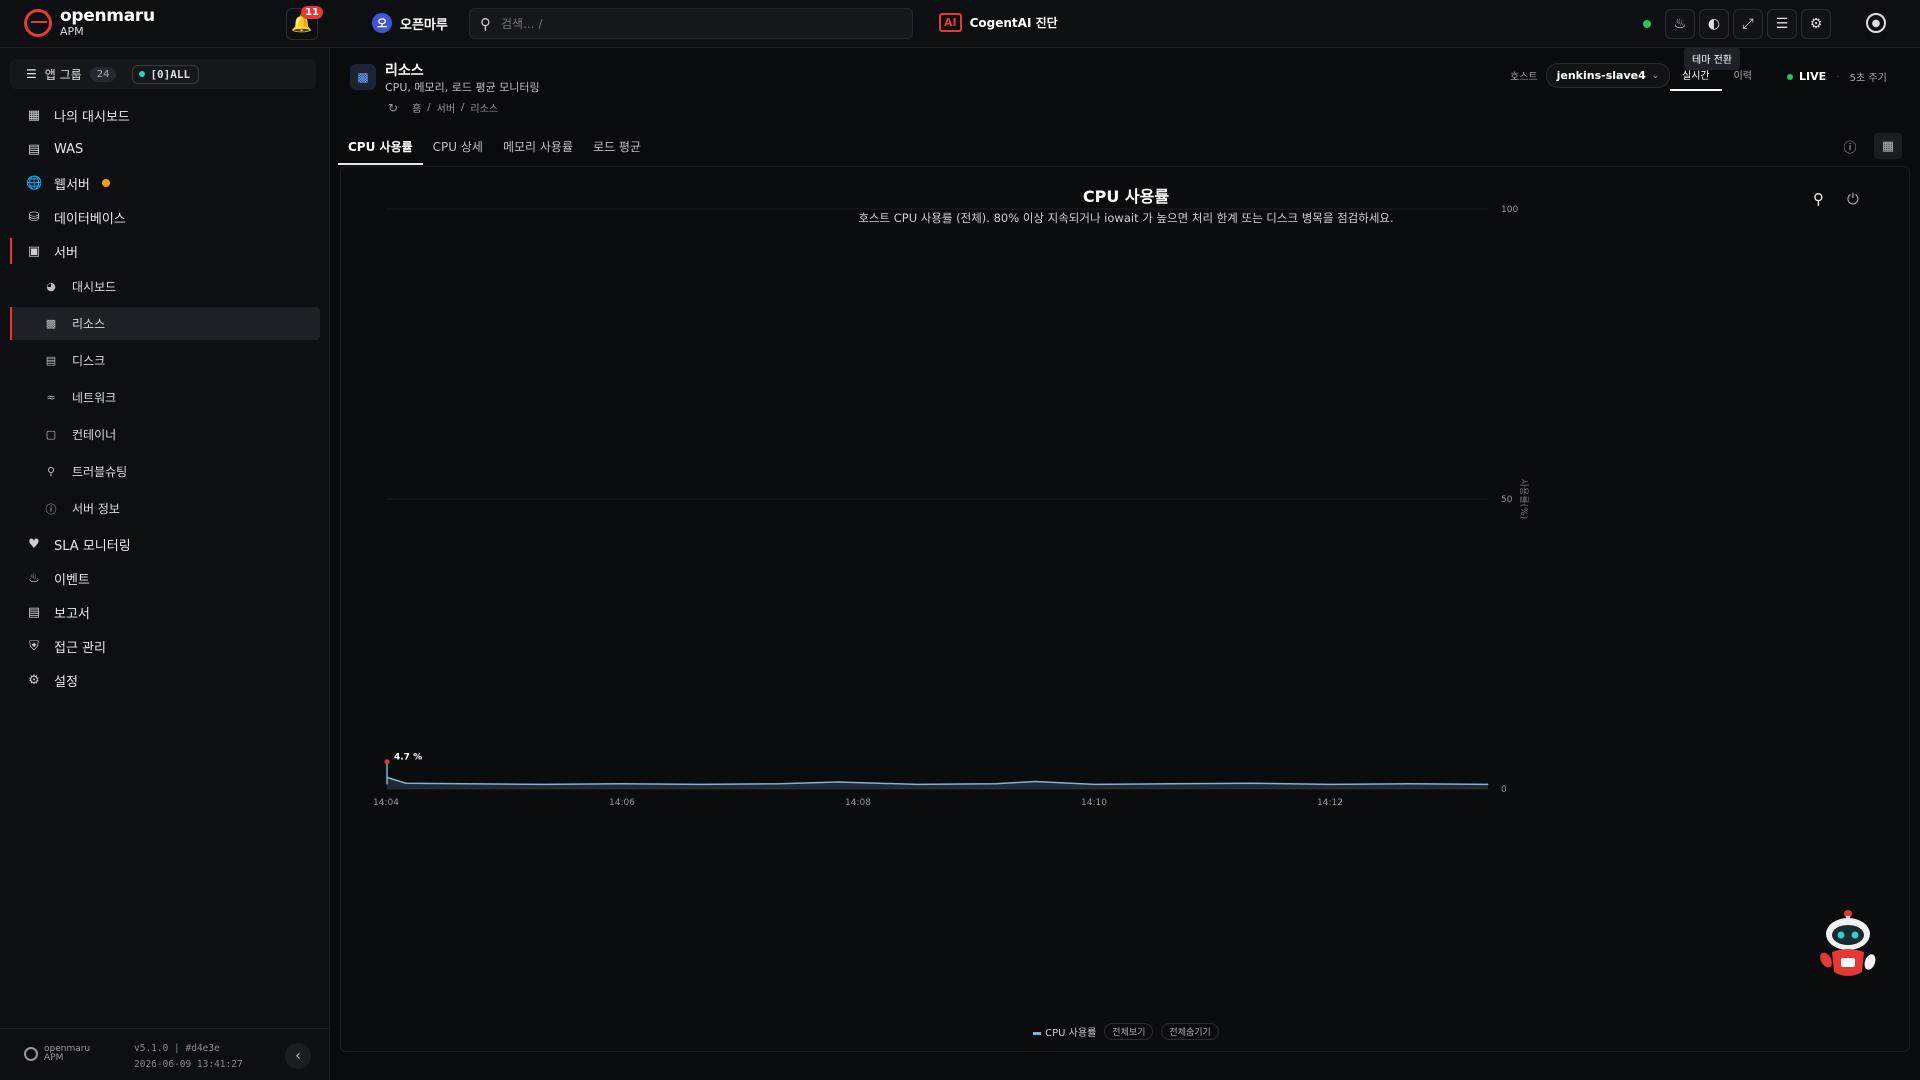  Describe the element at coordinates (380, 148) in the screenshot. I see `tab-cpu-usage: CPU 사용률` at that location.